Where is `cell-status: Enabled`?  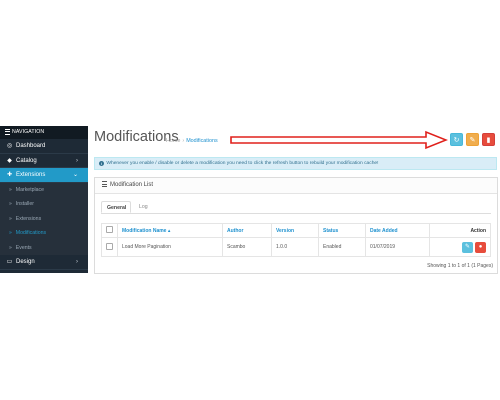 cell-status: Enabled is located at coordinates (342, 247).